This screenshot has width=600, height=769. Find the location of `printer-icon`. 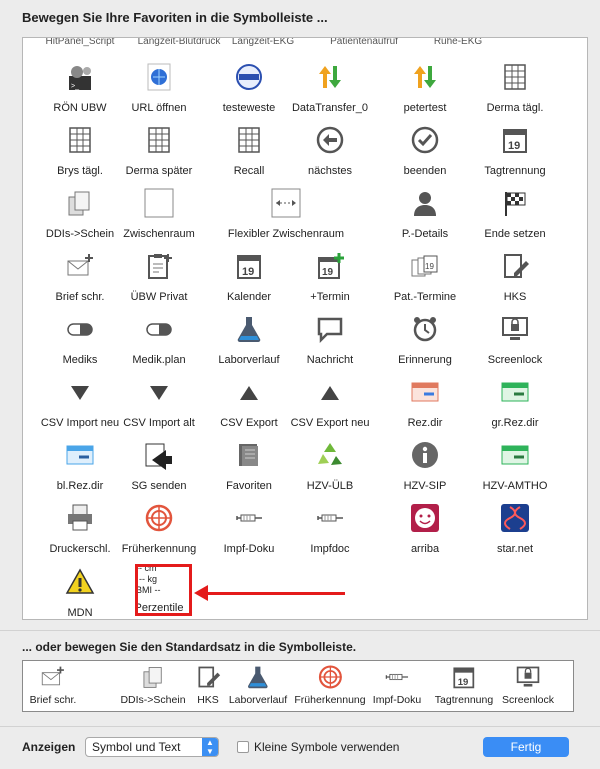

printer-icon is located at coordinates (80, 518).